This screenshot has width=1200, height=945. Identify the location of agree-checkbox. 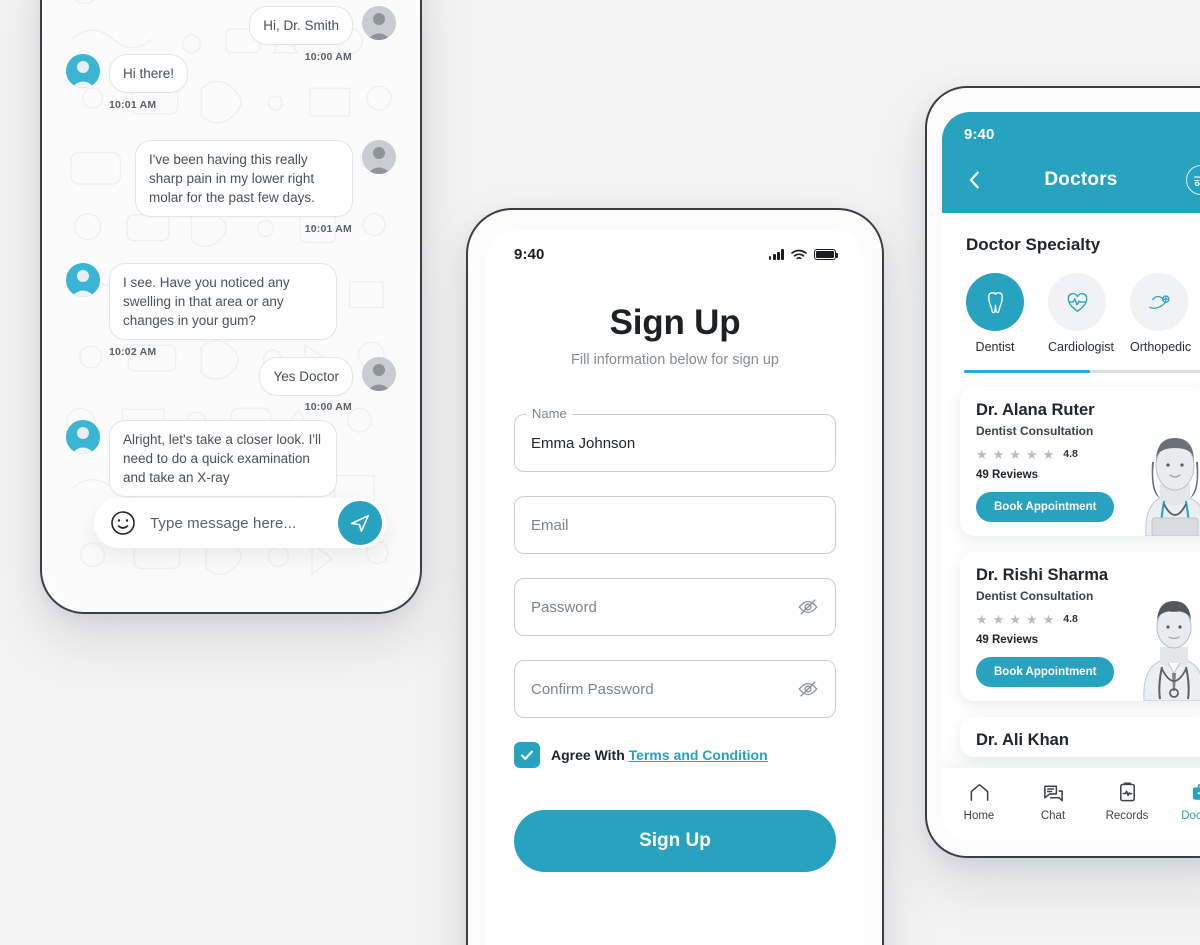
(527, 755).